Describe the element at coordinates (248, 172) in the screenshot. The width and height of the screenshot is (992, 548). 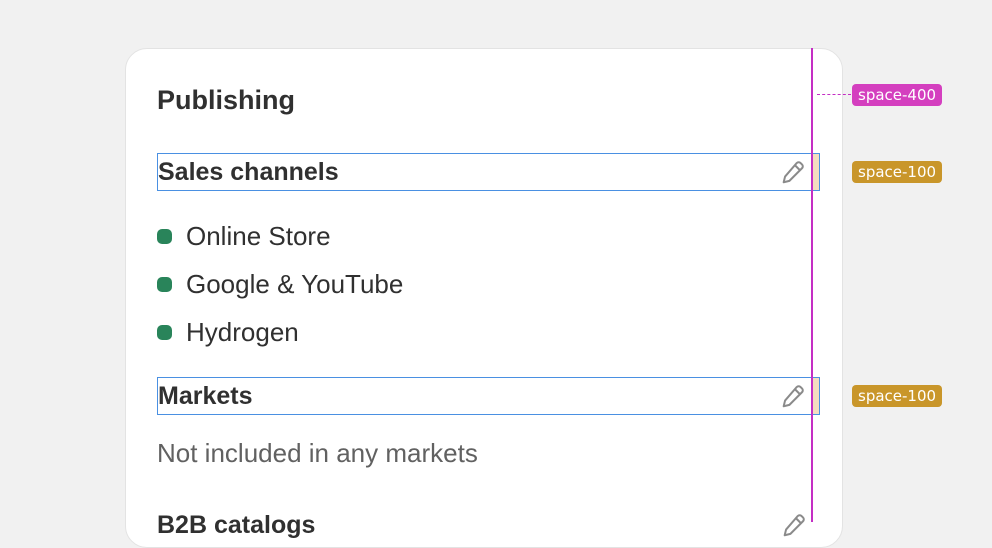
I see `sales-channels-label: Sales channels` at that location.